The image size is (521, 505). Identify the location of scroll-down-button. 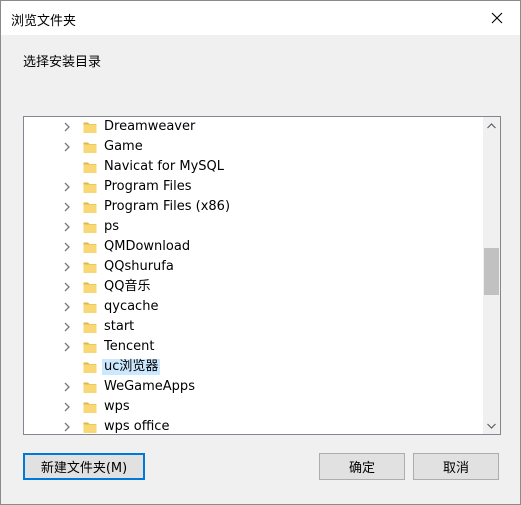
(491, 425).